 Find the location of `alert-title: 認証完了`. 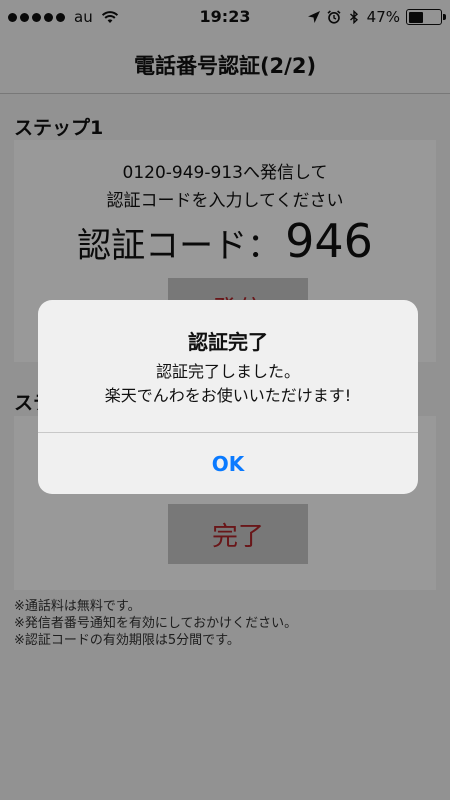

alert-title: 認証完了 is located at coordinates (228, 342).